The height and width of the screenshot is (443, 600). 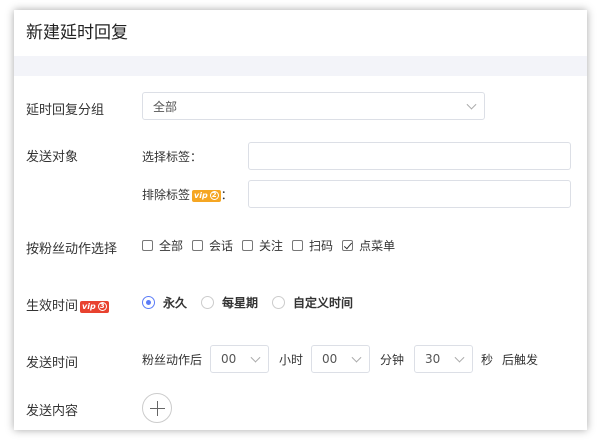 What do you see at coordinates (221, 246) in the screenshot?
I see `action-checkbox-label: 会话` at bounding box center [221, 246].